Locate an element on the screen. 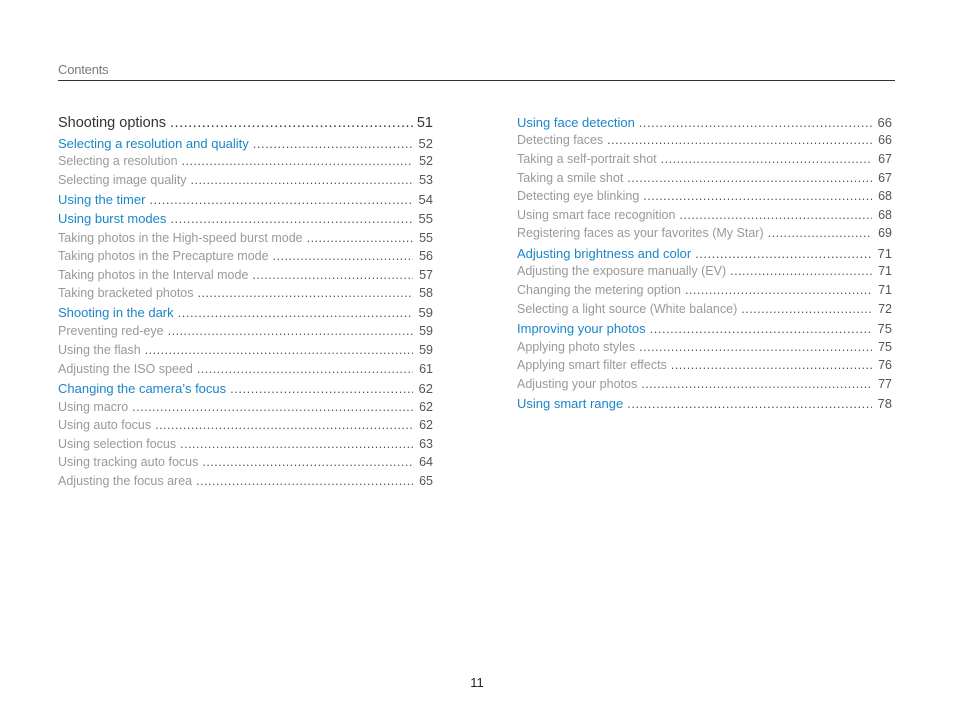 The image size is (954, 720). toc-entry-title: Using tracking auto focus is located at coordinates (128, 462).